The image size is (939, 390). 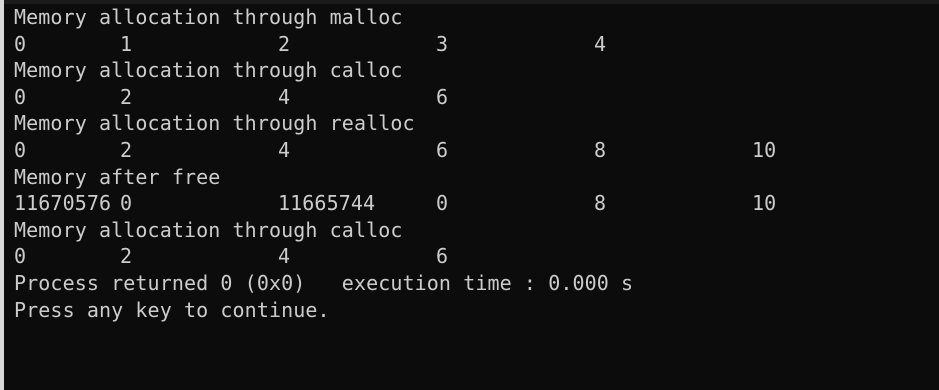 I want to click on console-value: 3, so click(x=442, y=43).